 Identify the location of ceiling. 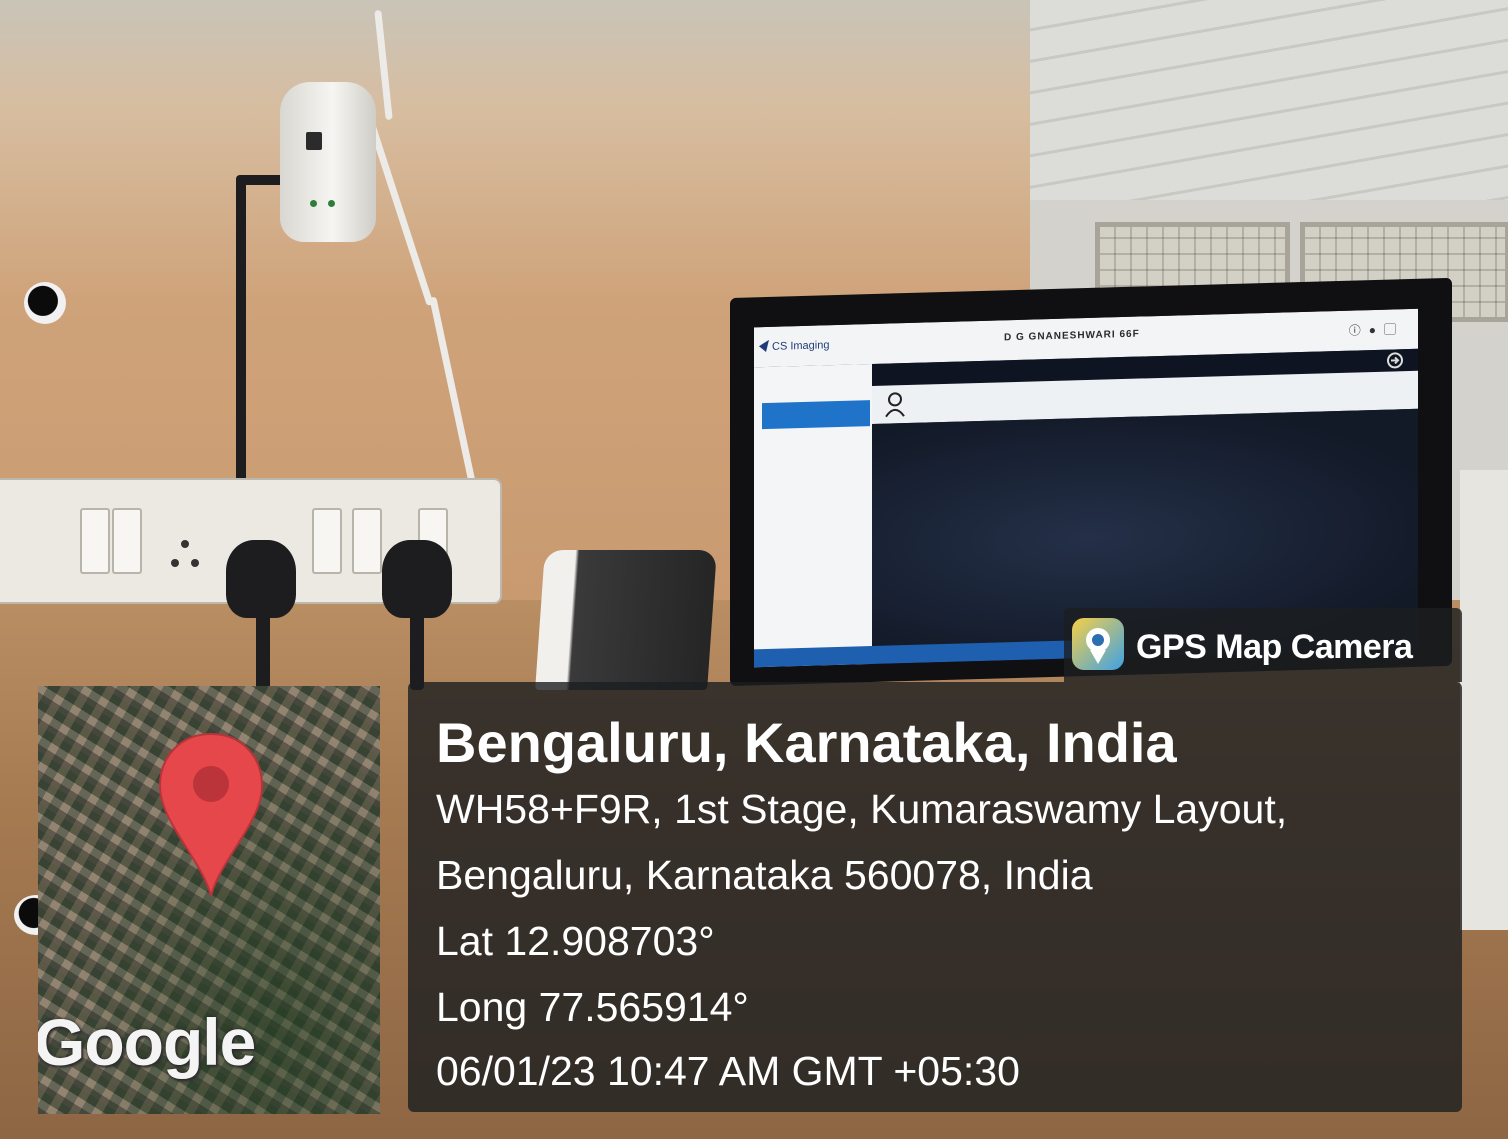
(1269, 115).